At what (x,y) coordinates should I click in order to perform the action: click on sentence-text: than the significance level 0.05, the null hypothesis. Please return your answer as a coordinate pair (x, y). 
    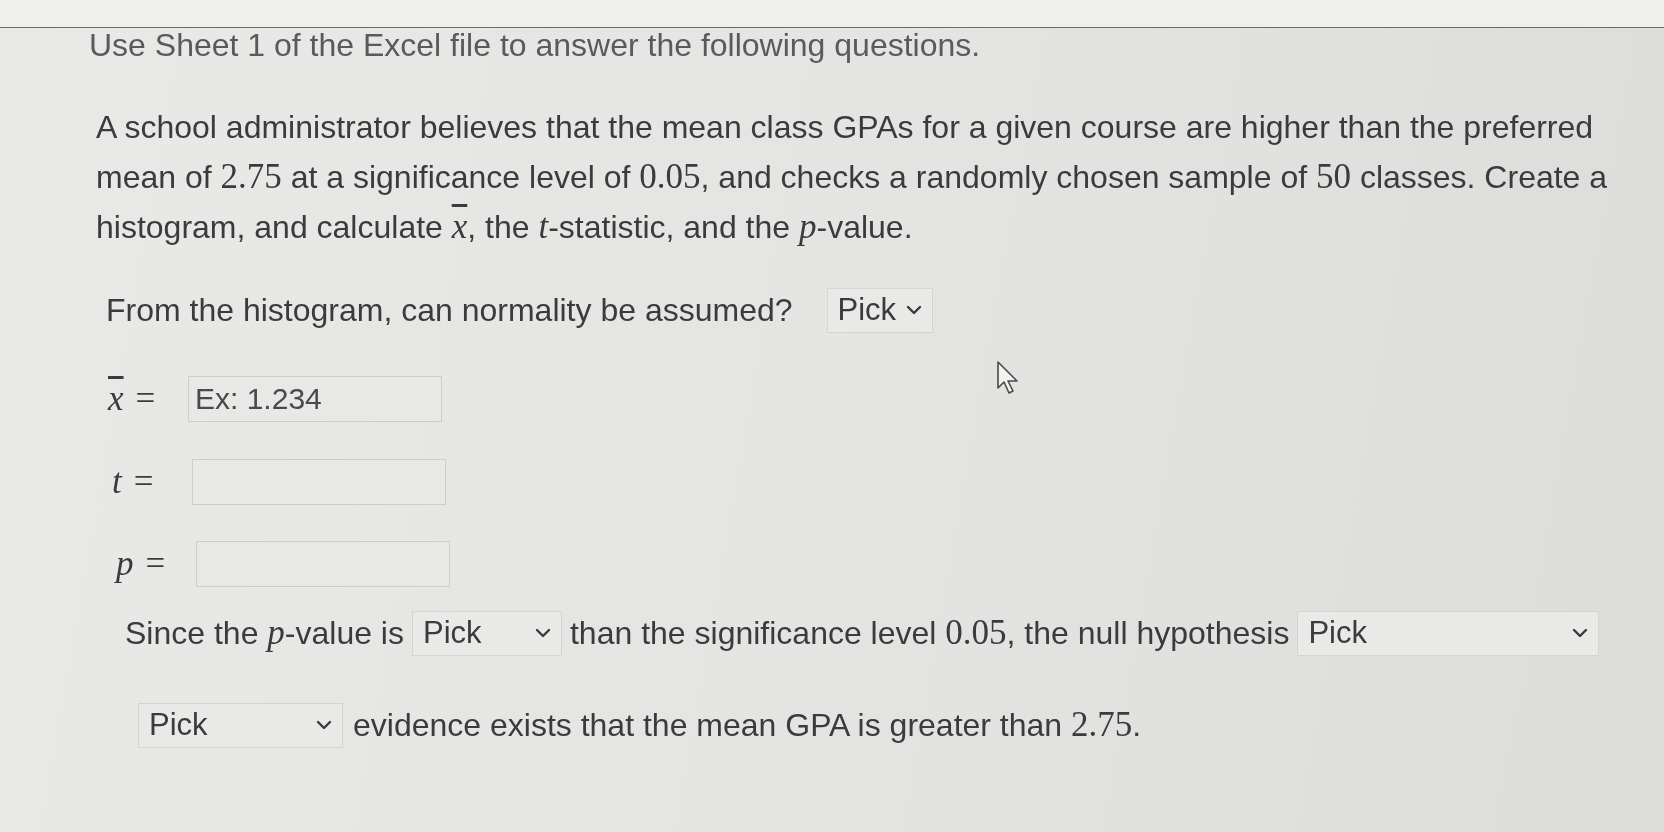
    Looking at the image, I should click on (929, 633).